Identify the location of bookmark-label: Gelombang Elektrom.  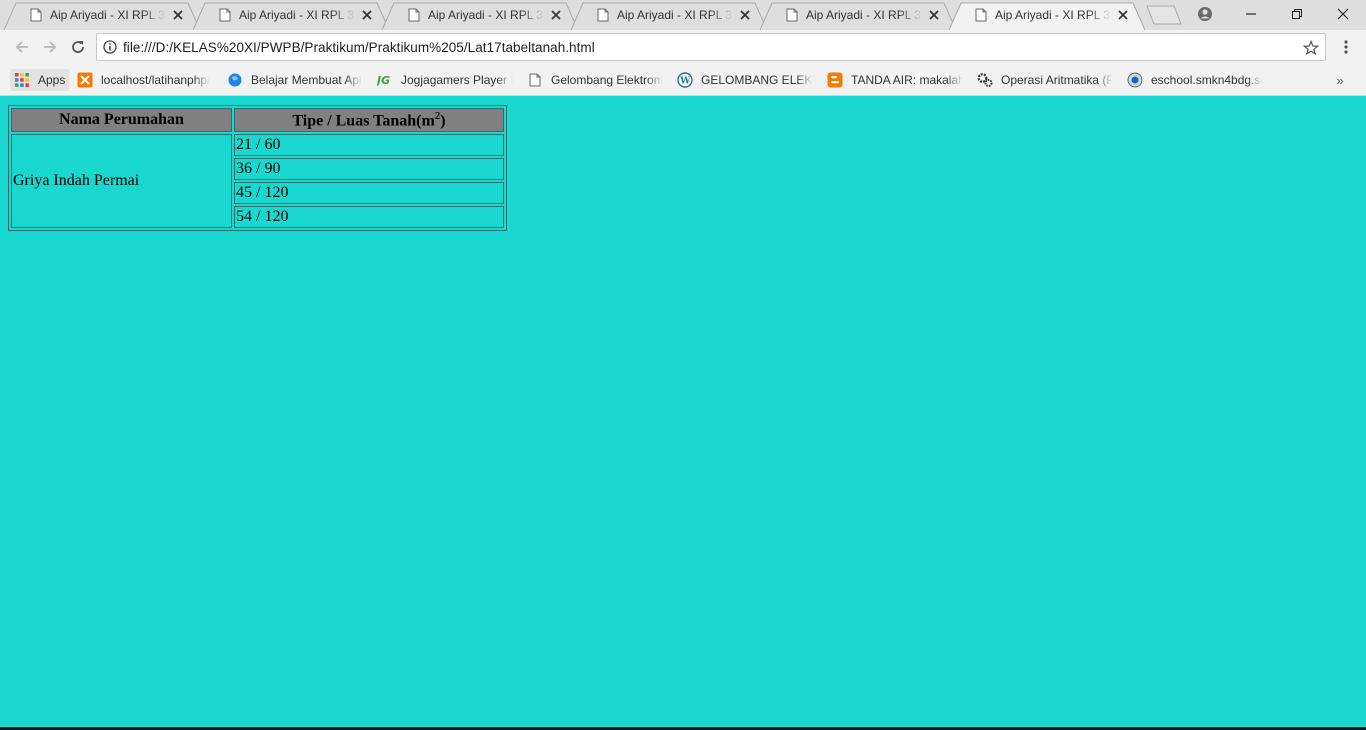
(607, 80).